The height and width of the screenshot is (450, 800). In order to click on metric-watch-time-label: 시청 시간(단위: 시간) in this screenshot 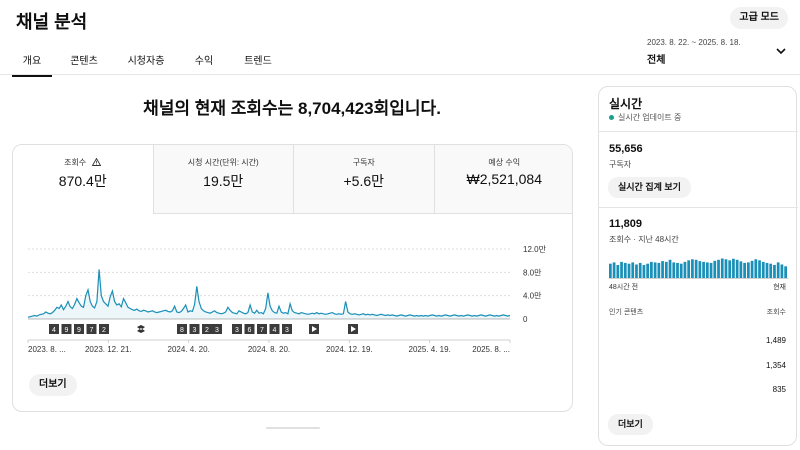, I will do `click(223, 162)`.